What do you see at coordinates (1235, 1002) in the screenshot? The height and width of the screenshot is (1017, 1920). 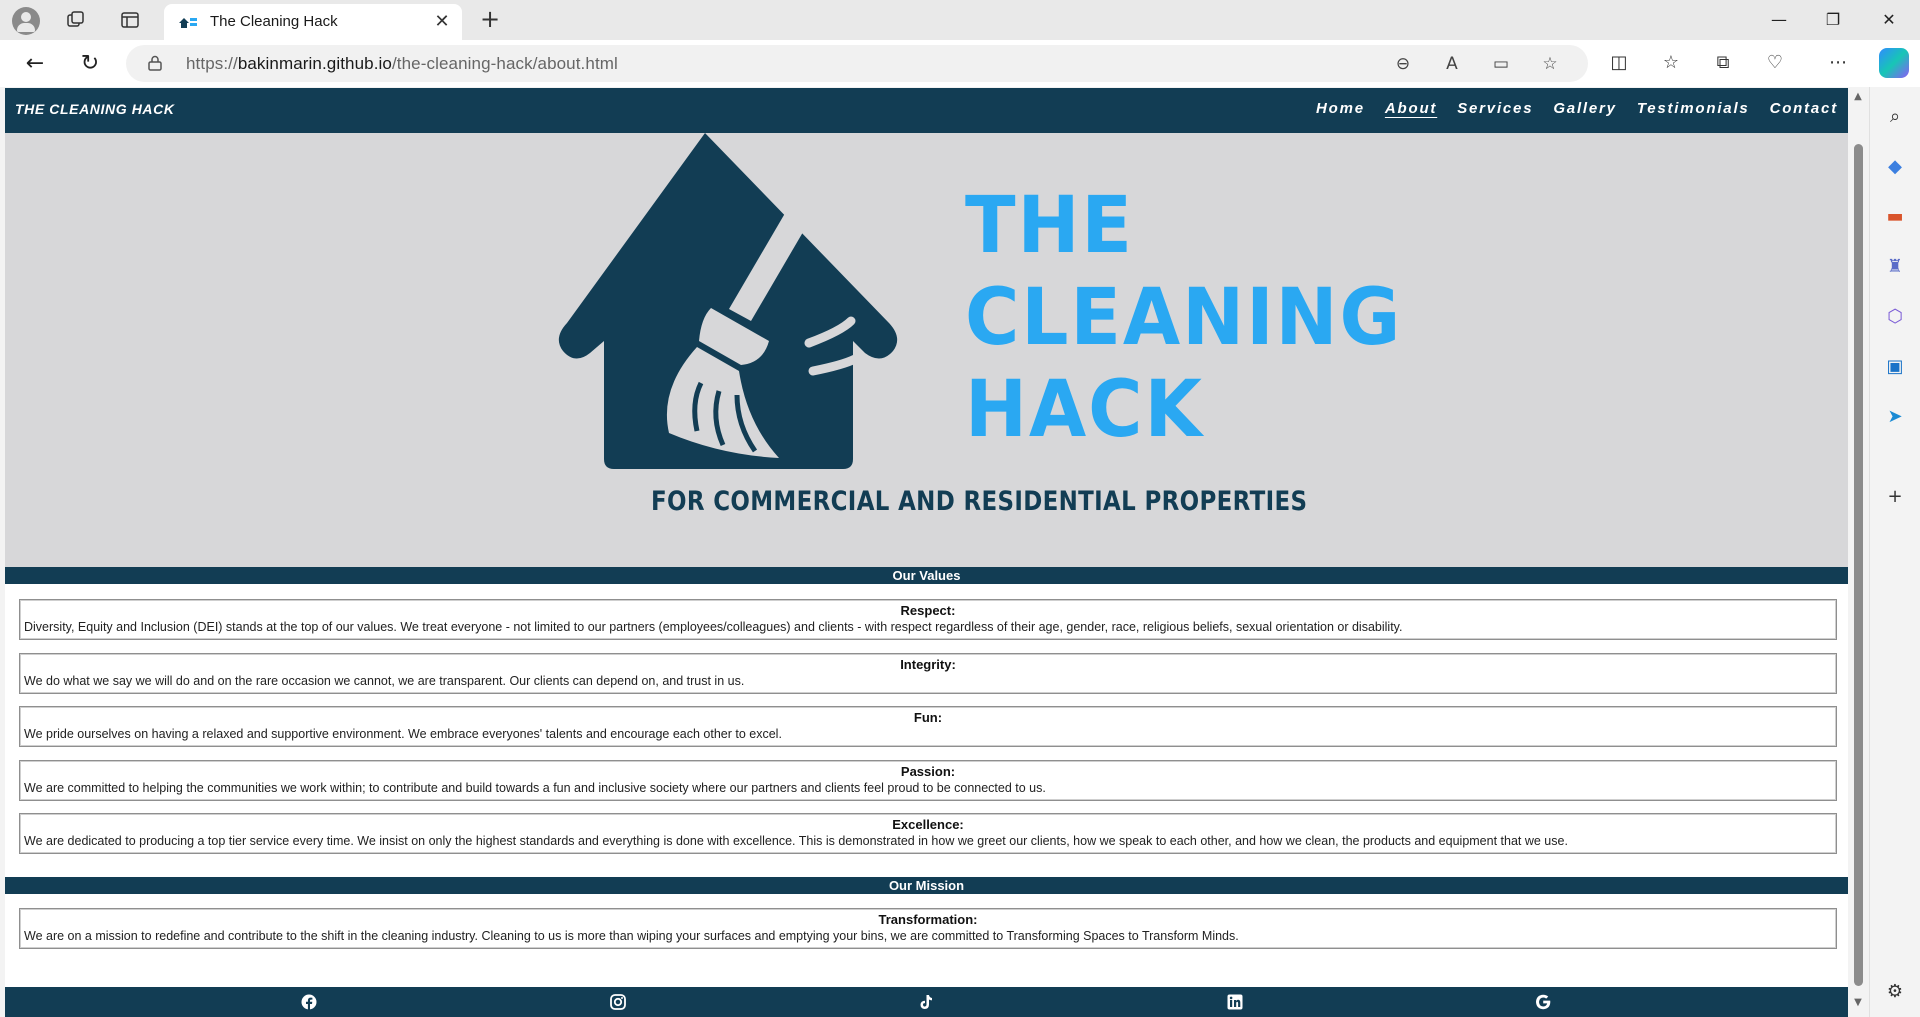 I see `linkedin-icon` at bounding box center [1235, 1002].